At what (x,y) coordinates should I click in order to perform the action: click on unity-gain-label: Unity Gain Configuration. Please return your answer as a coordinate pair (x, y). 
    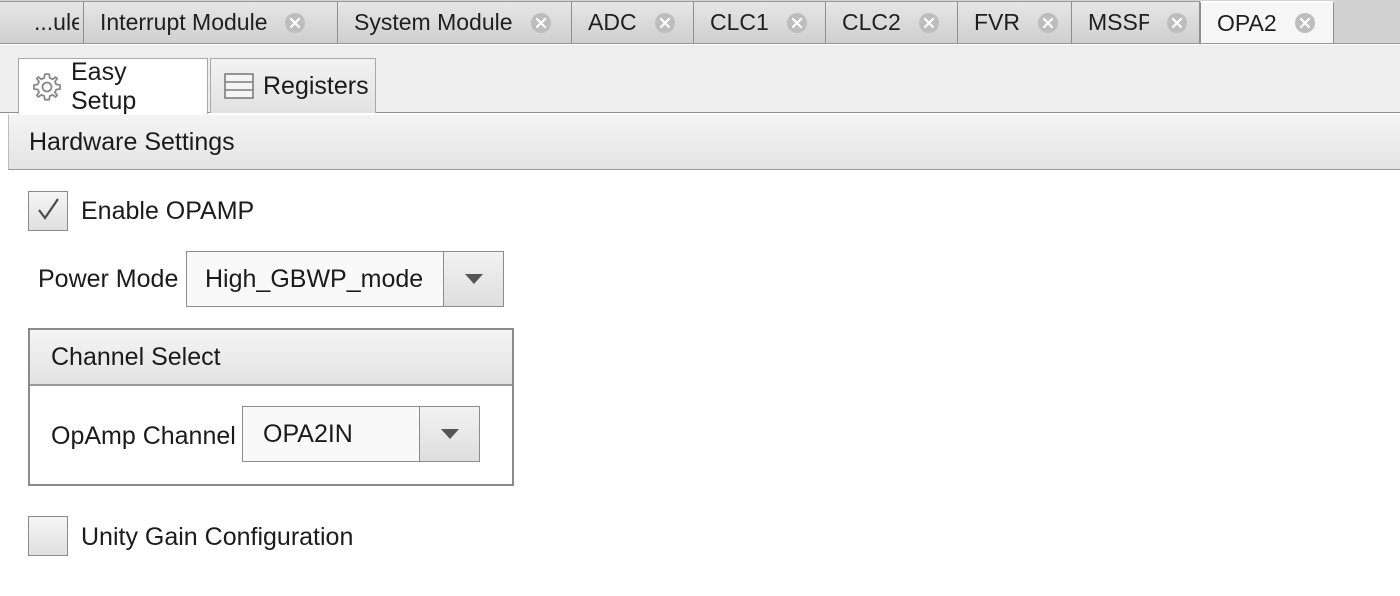
    Looking at the image, I should click on (217, 537).